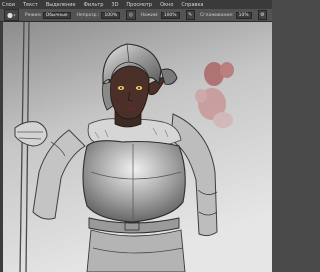 The width and height of the screenshot is (320, 272). What do you see at coordinates (243, 15) in the screenshot?
I see `smoothing-field: 10%` at bounding box center [243, 15].